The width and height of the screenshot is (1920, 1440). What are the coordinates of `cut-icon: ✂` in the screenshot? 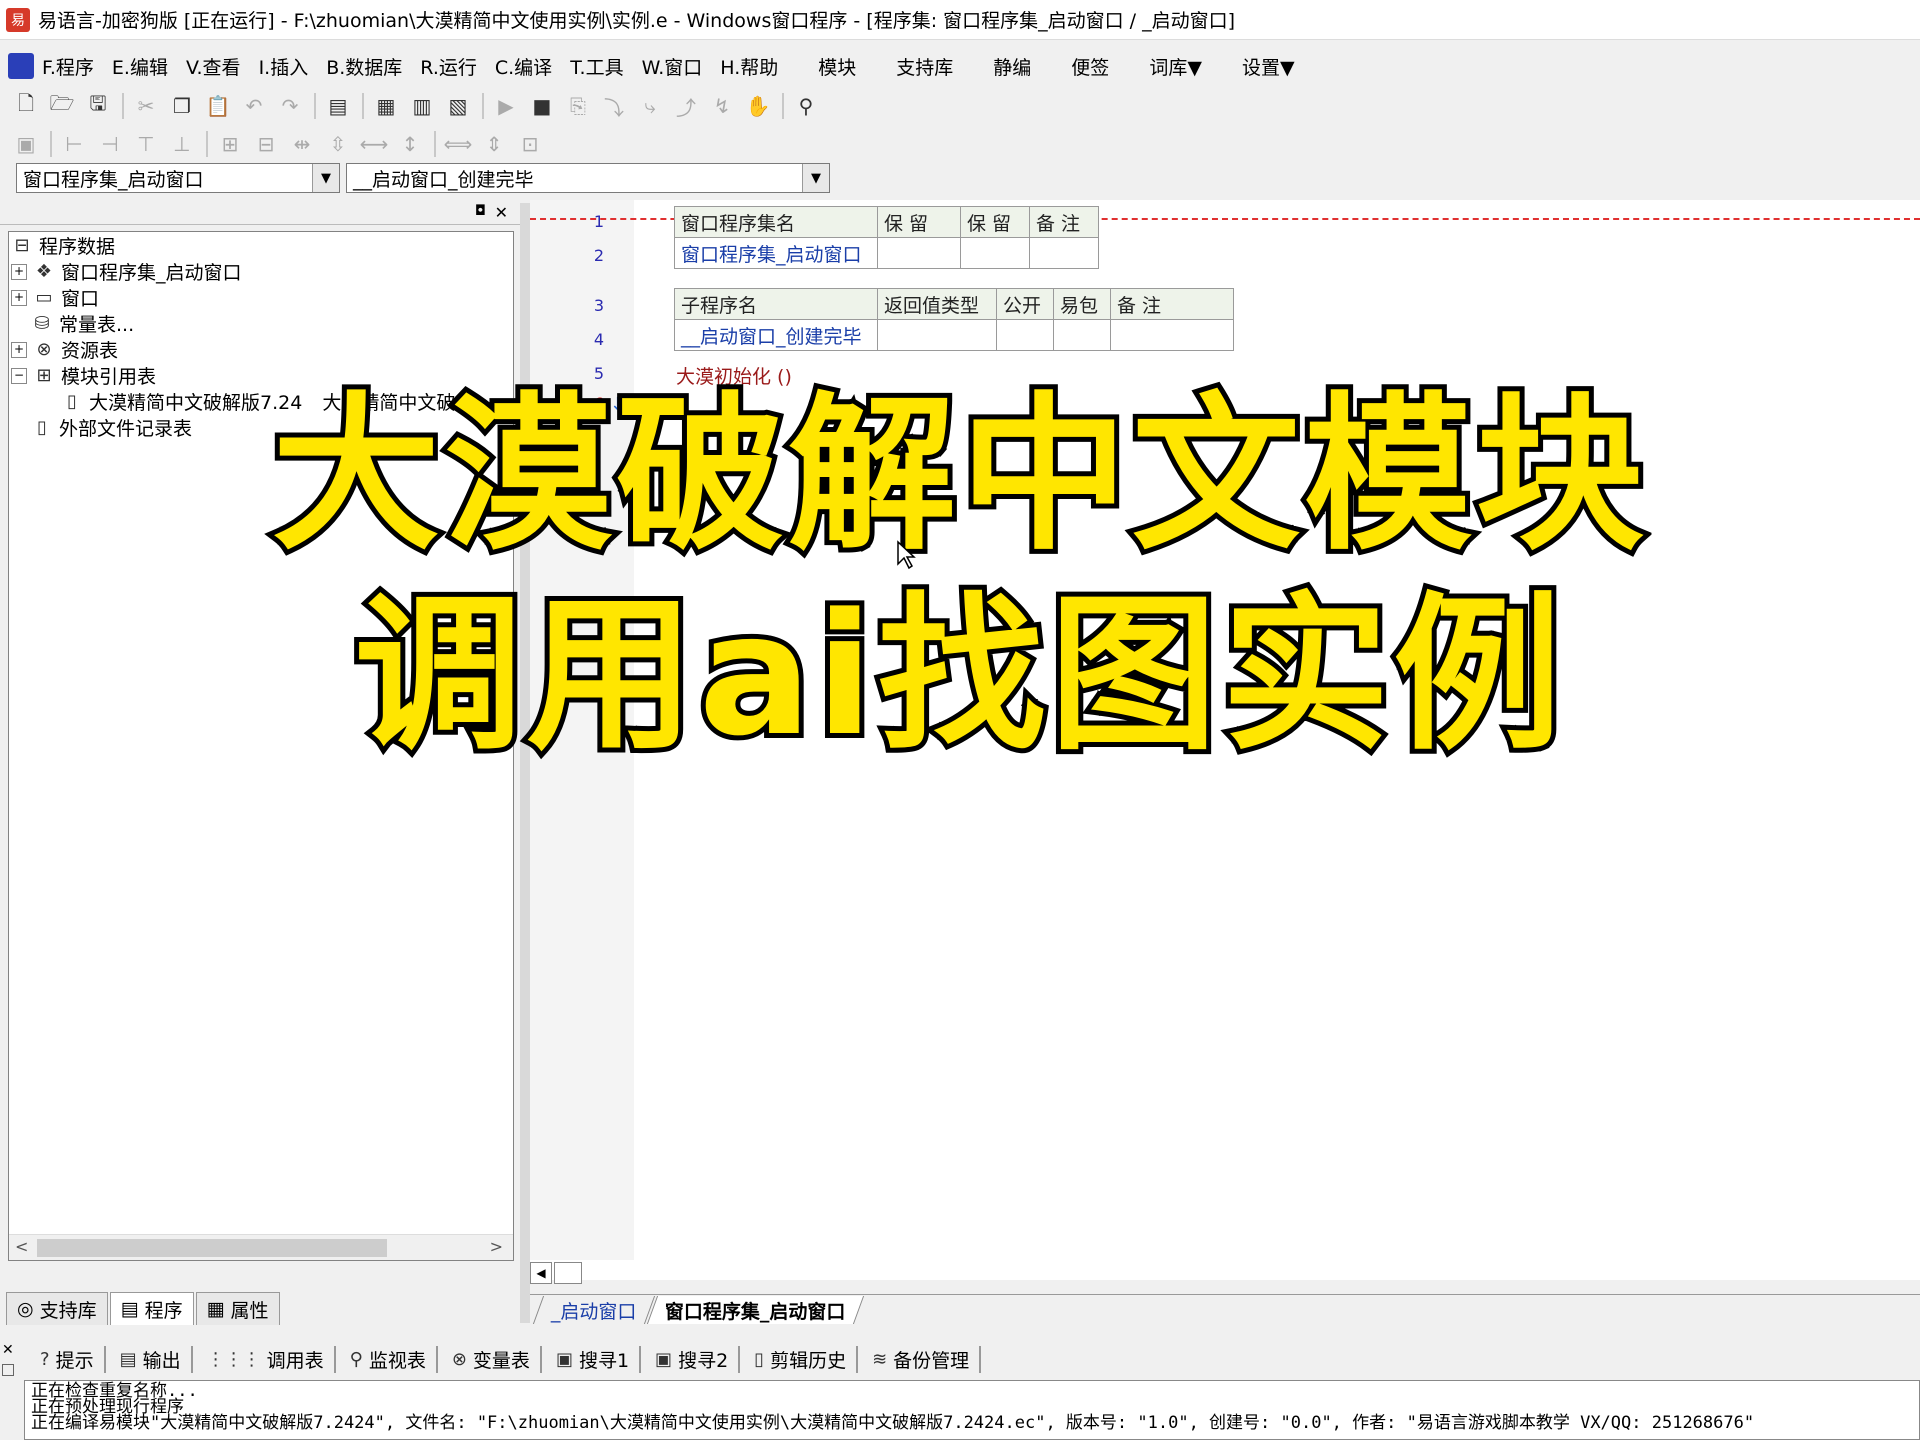 It's located at (146, 106).